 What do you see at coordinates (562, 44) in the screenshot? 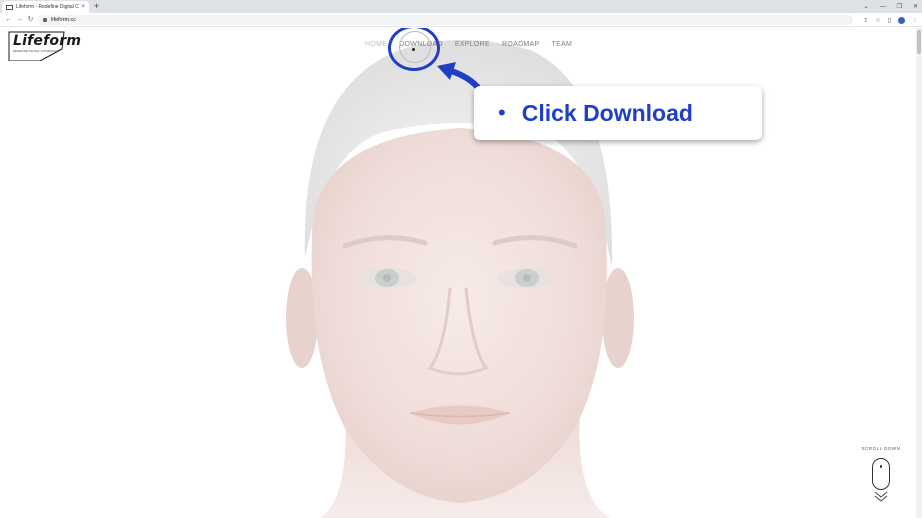
I see `nav-team: TEAM` at bounding box center [562, 44].